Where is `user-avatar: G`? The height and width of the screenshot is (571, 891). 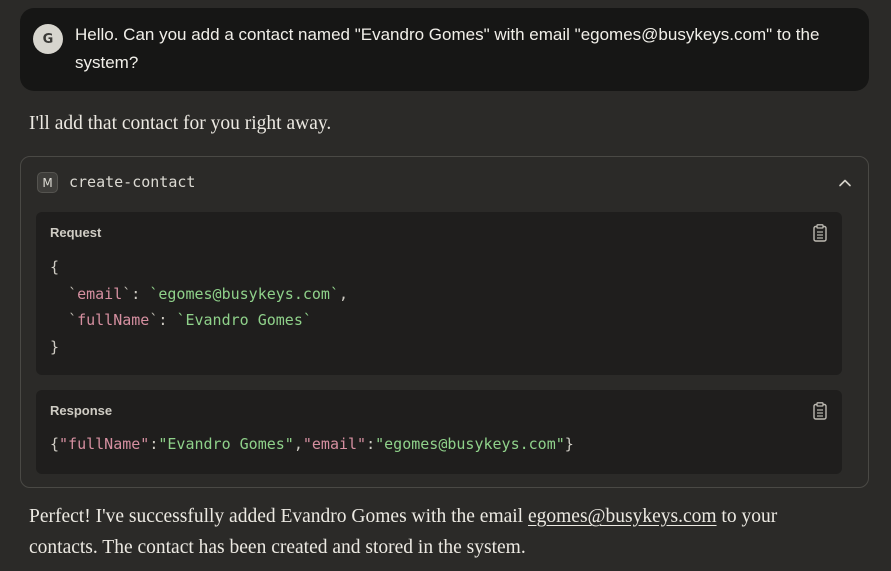 user-avatar: G is located at coordinates (48, 39).